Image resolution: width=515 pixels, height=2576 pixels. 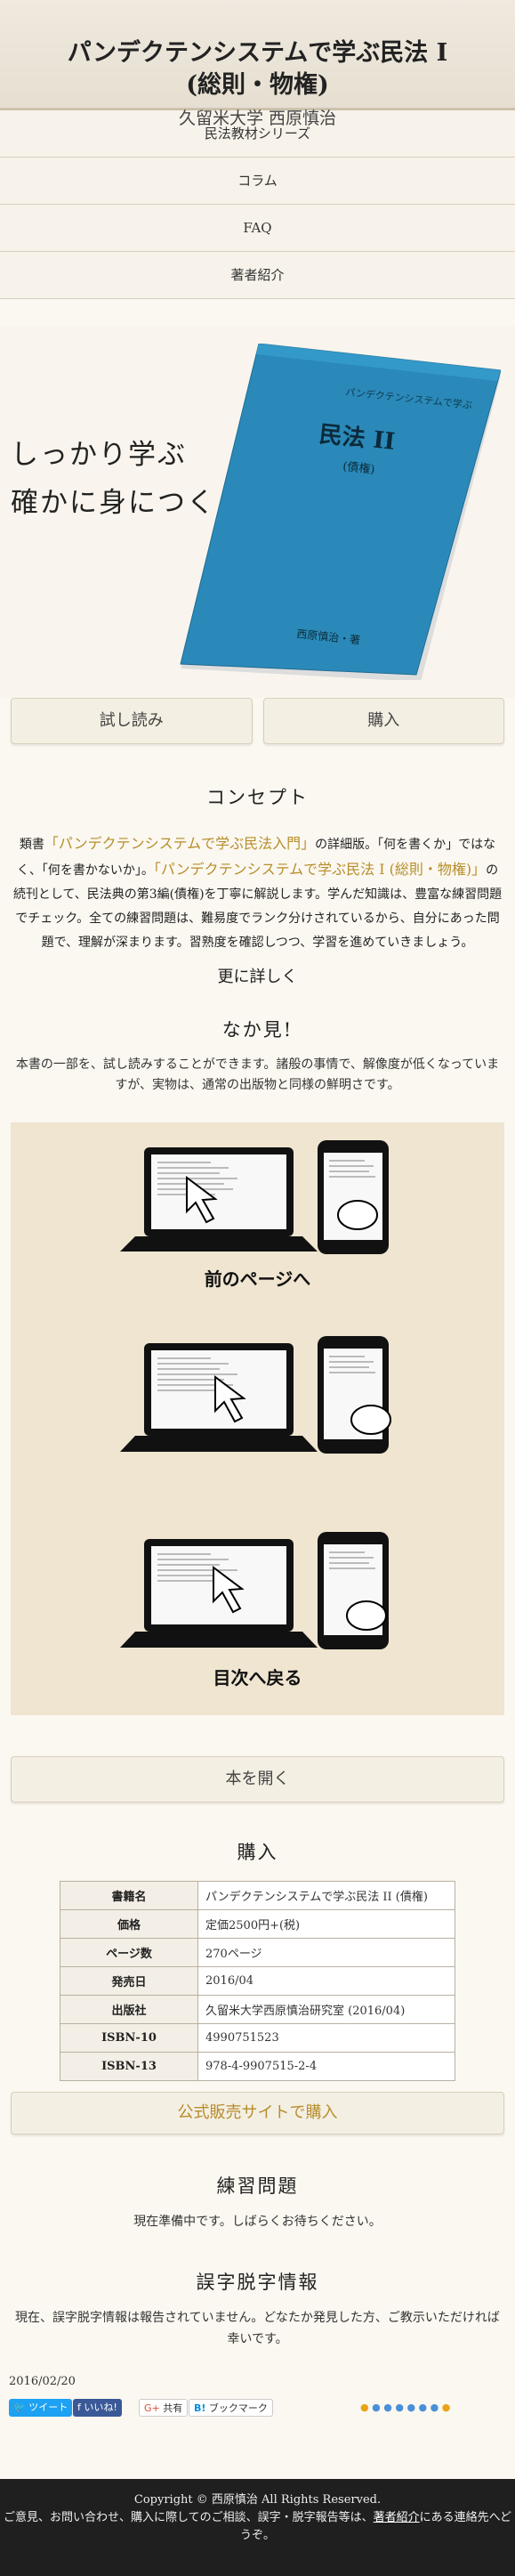 What do you see at coordinates (257, 976) in the screenshot?
I see `more-details-link: 更に詳しく` at bounding box center [257, 976].